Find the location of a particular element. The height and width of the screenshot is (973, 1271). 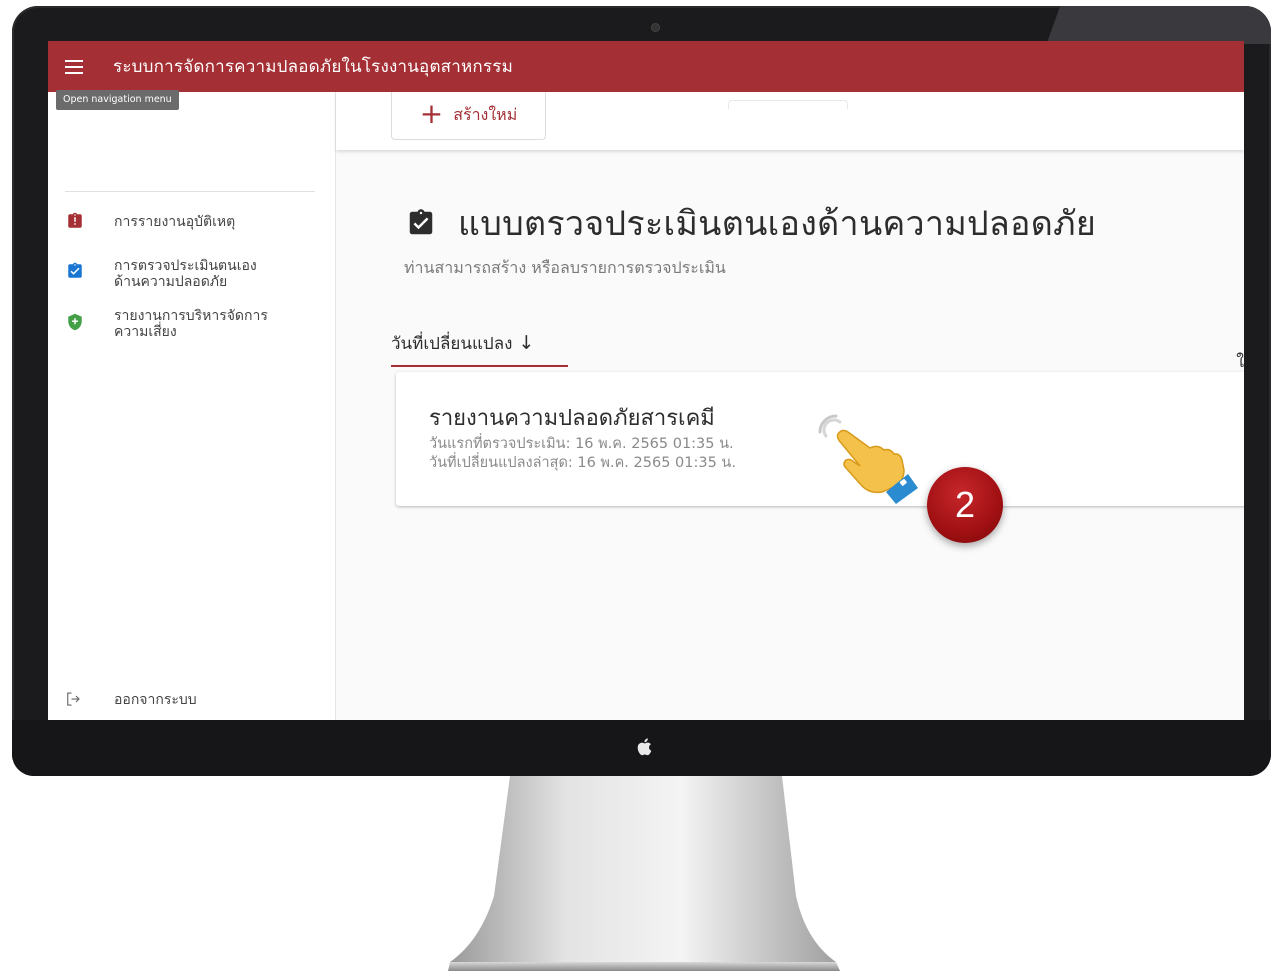

bezel-reflection is located at coordinates (1141, 25).